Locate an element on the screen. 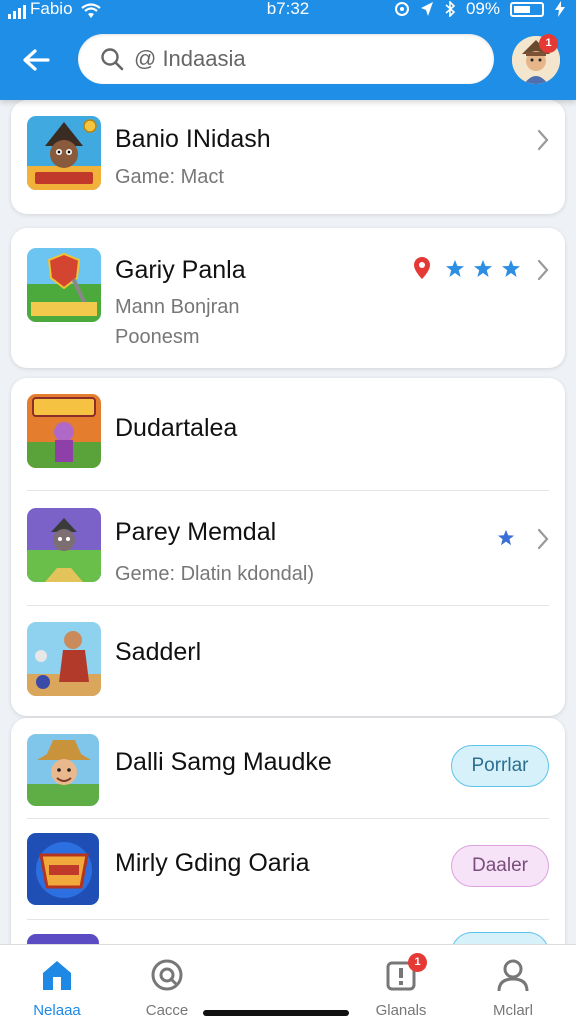 The width and height of the screenshot is (576, 1024). nav-home: Nelaaa is located at coordinates (57, 984).